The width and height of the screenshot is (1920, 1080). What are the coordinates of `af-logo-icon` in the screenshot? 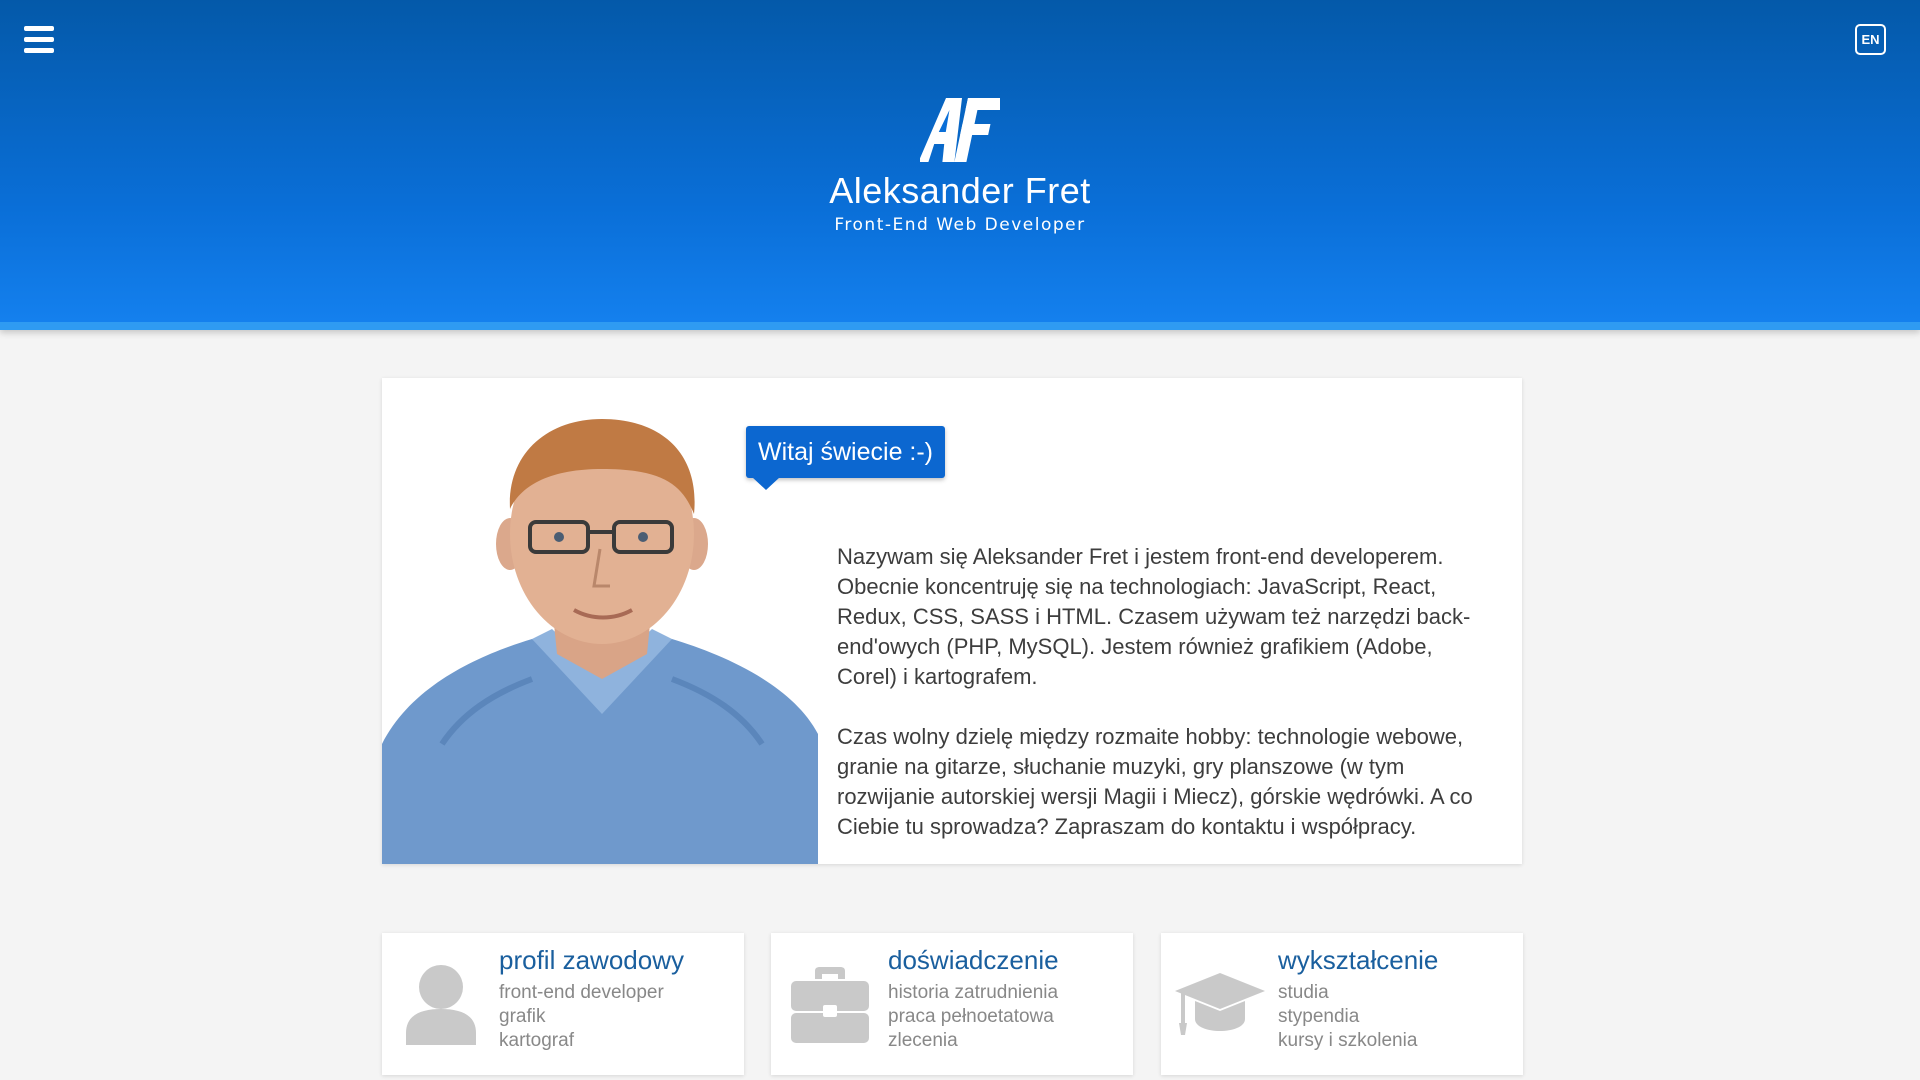 It's located at (960, 130).